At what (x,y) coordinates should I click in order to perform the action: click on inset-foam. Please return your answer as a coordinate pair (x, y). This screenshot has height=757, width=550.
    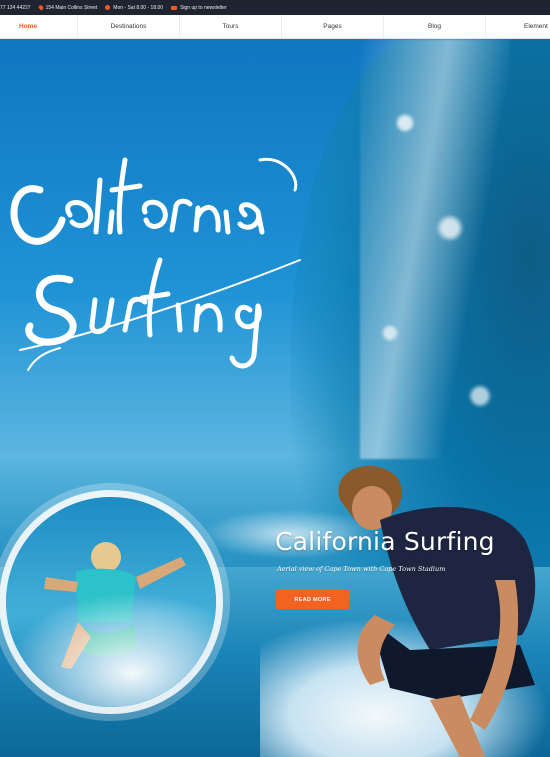
    Looking at the image, I should click on (111, 649).